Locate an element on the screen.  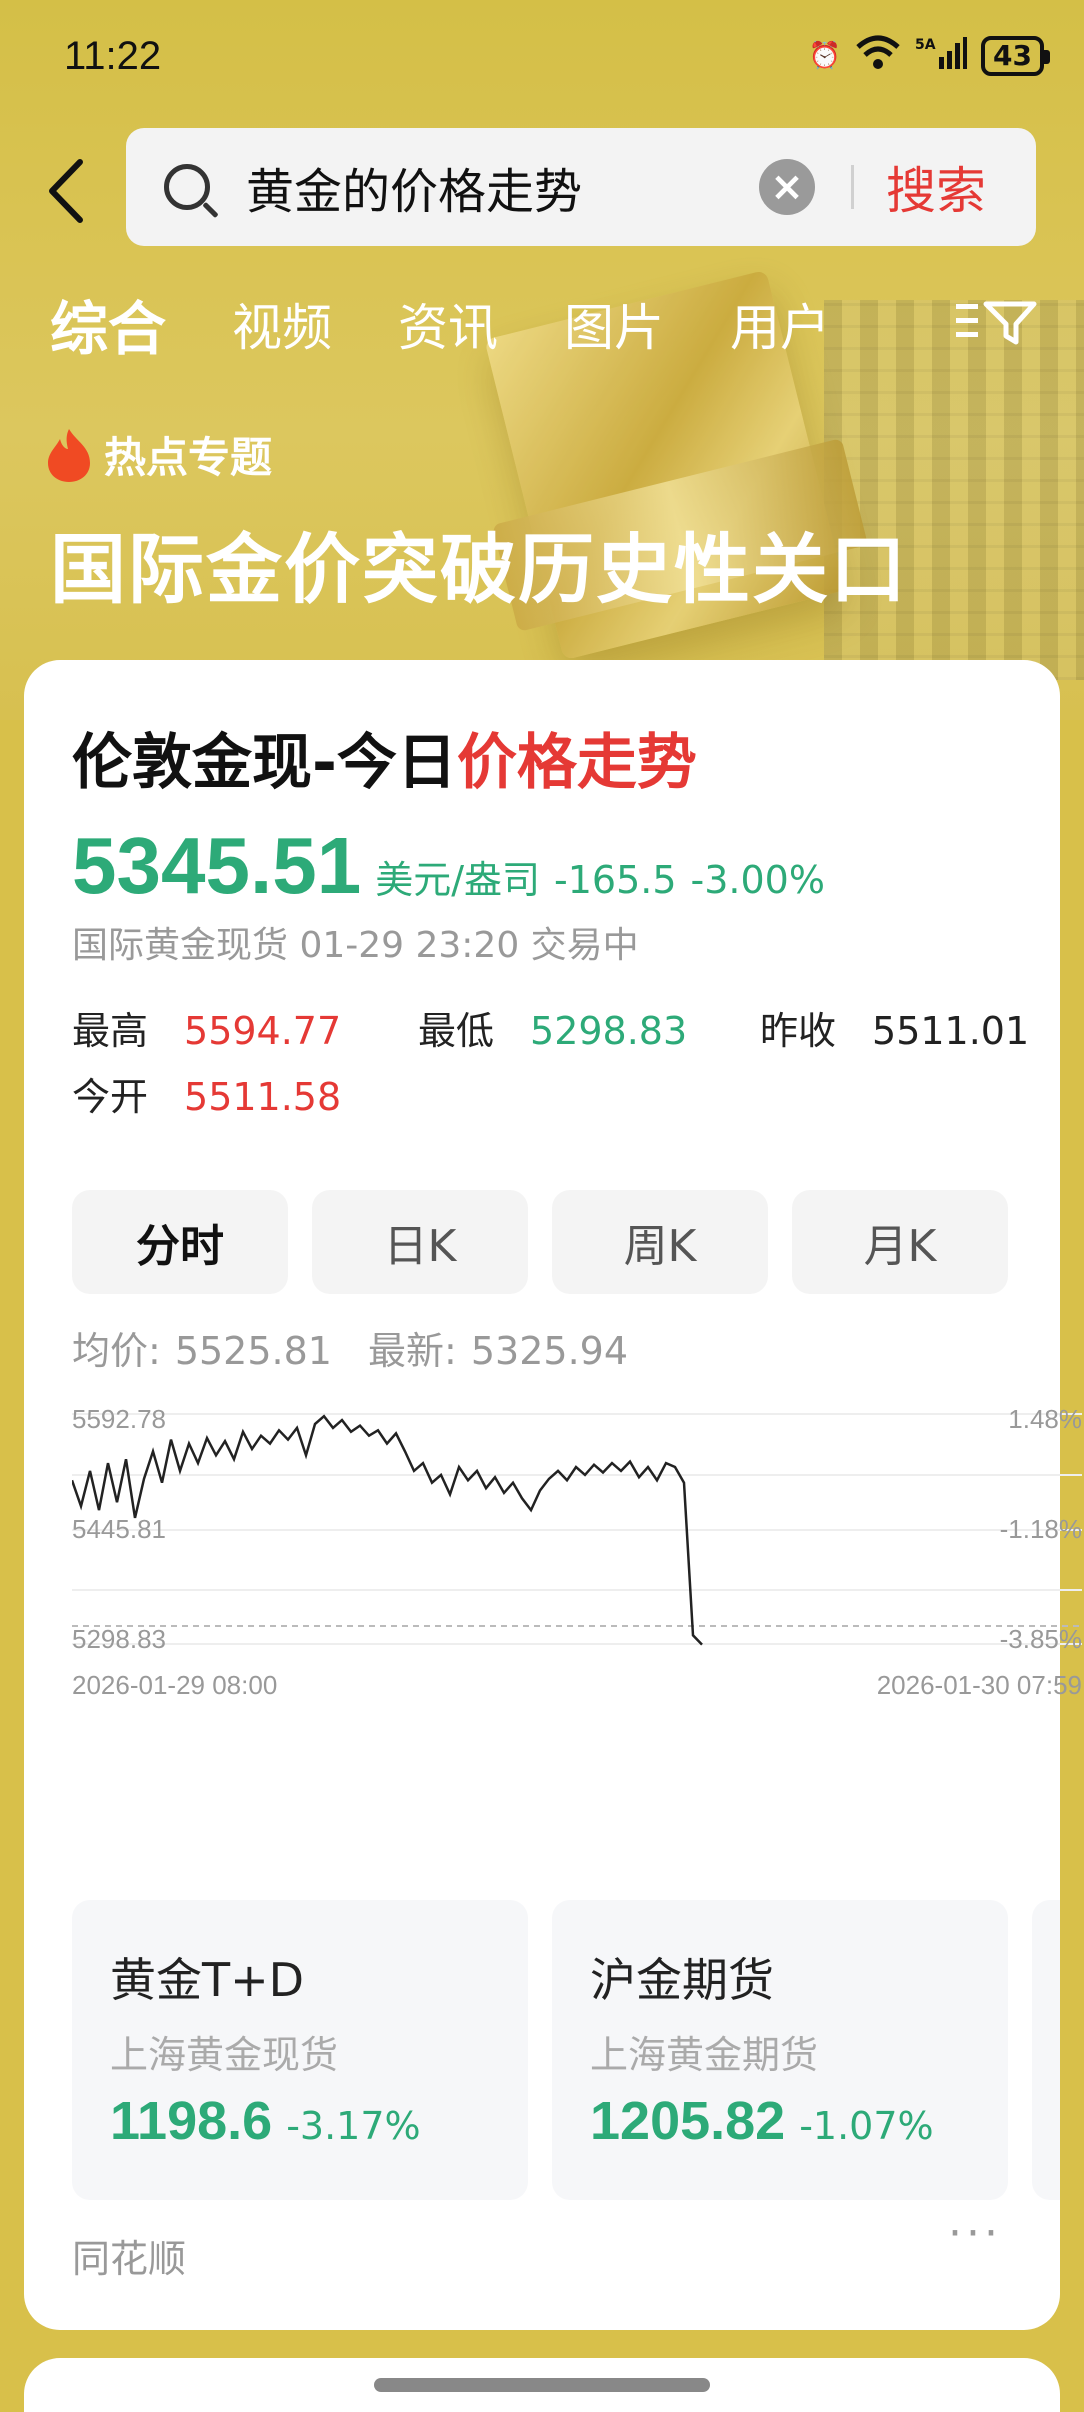
stat-prev-close-label: 昨收 is located at coordinates (798, 1031).